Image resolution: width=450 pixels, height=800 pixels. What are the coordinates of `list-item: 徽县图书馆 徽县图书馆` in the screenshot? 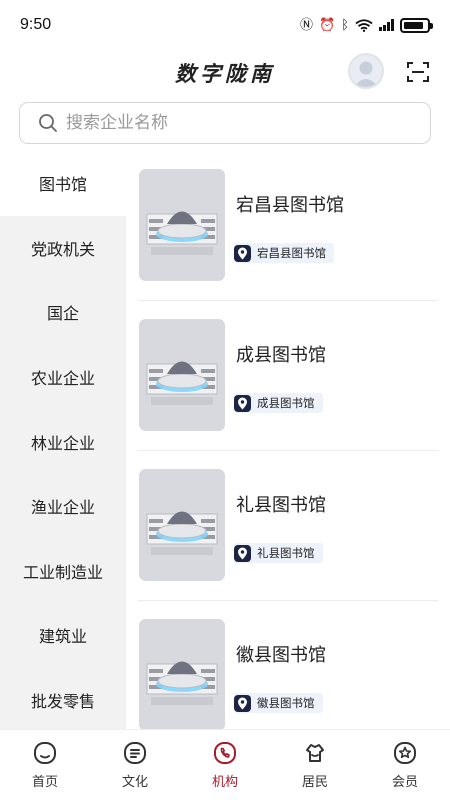 It's located at (288, 665).